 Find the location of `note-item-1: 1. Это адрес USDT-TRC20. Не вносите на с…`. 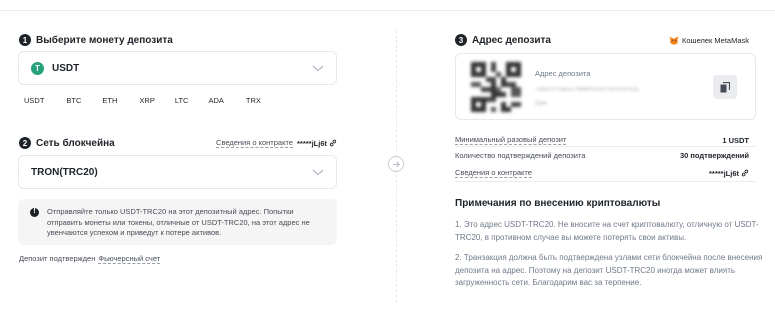

note-item-1: 1. Это адрес USDT-TRC20. Не вносите на с… is located at coordinates (607, 231).